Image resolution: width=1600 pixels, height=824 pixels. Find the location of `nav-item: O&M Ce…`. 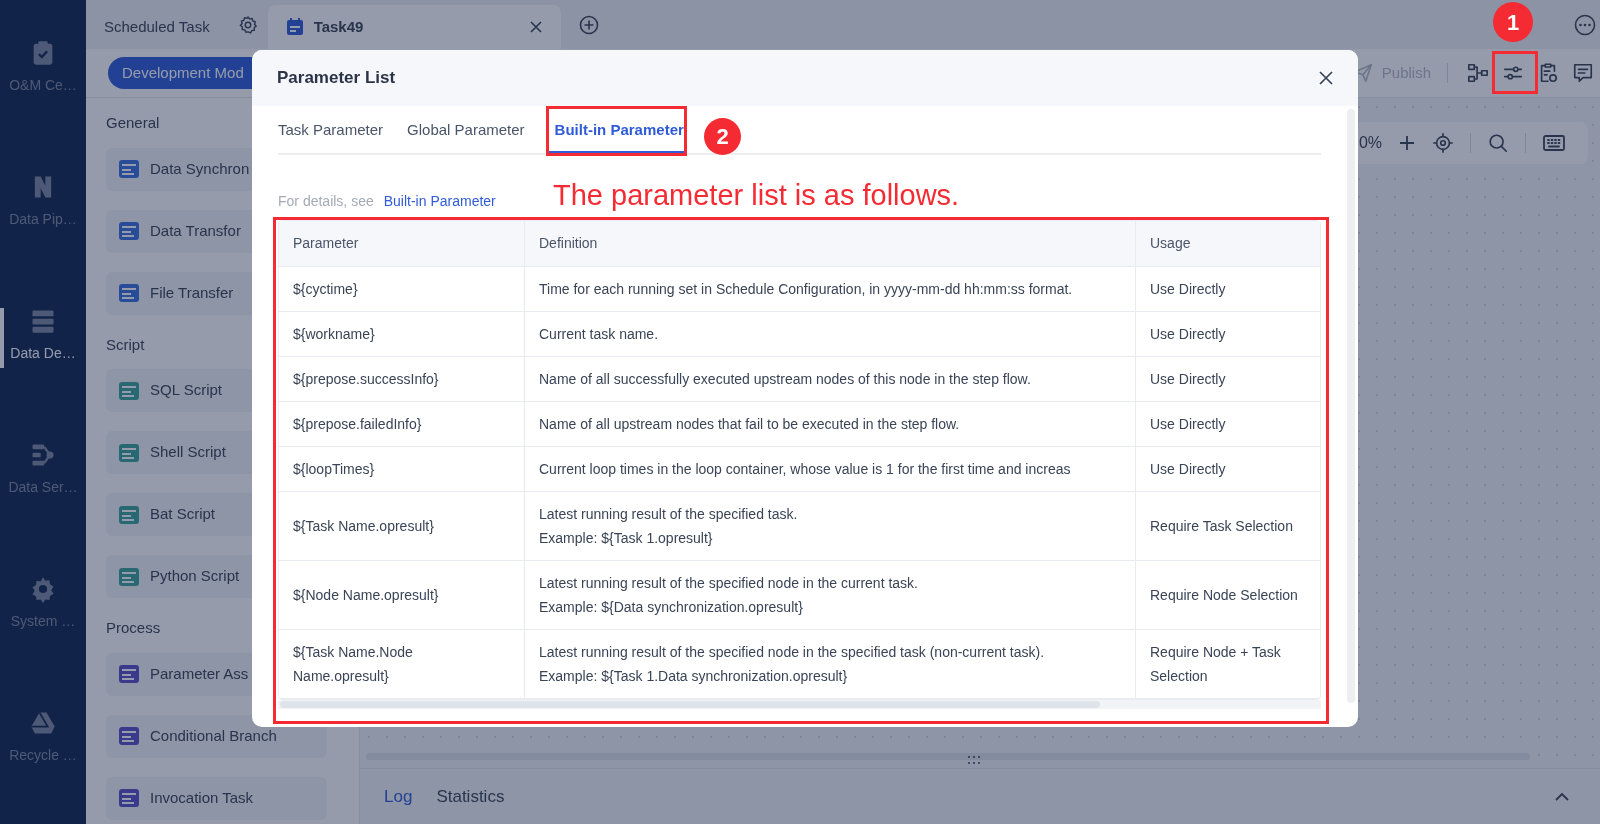

nav-item: O&M Ce… is located at coordinates (43, 67).